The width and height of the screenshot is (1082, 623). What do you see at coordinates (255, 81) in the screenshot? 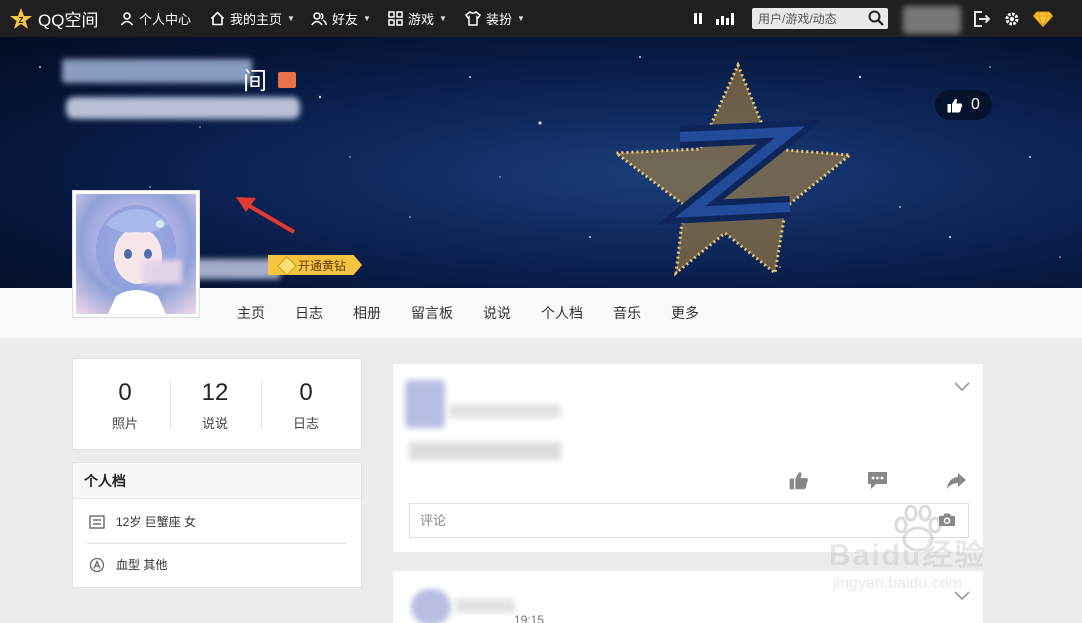
I see `space-title-fragment: 间` at bounding box center [255, 81].